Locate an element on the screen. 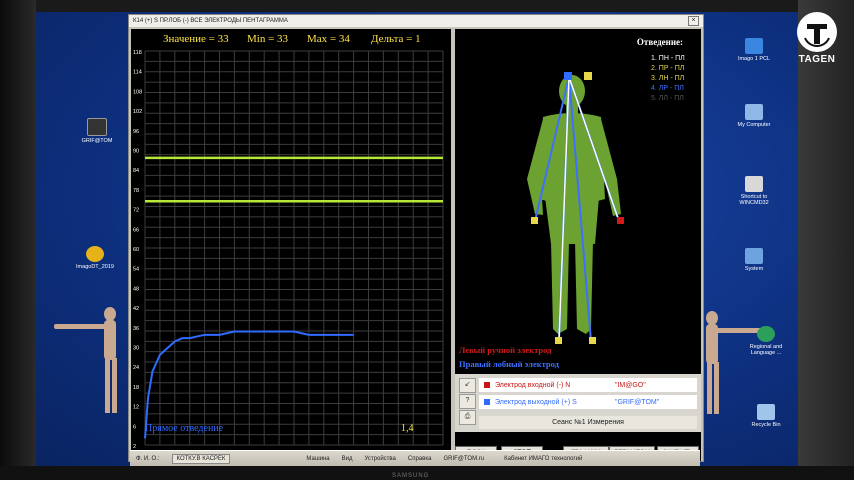 This screenshot has width=854, height=480. taskbar-item-cabinet: Кабинет ИМАГО технологий is located at coordinates (543, 459).